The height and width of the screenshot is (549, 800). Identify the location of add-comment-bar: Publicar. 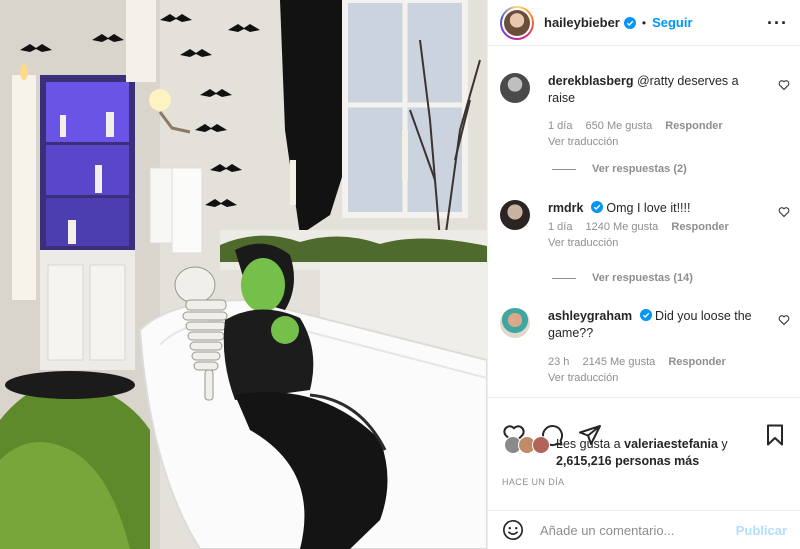
(644, 529).